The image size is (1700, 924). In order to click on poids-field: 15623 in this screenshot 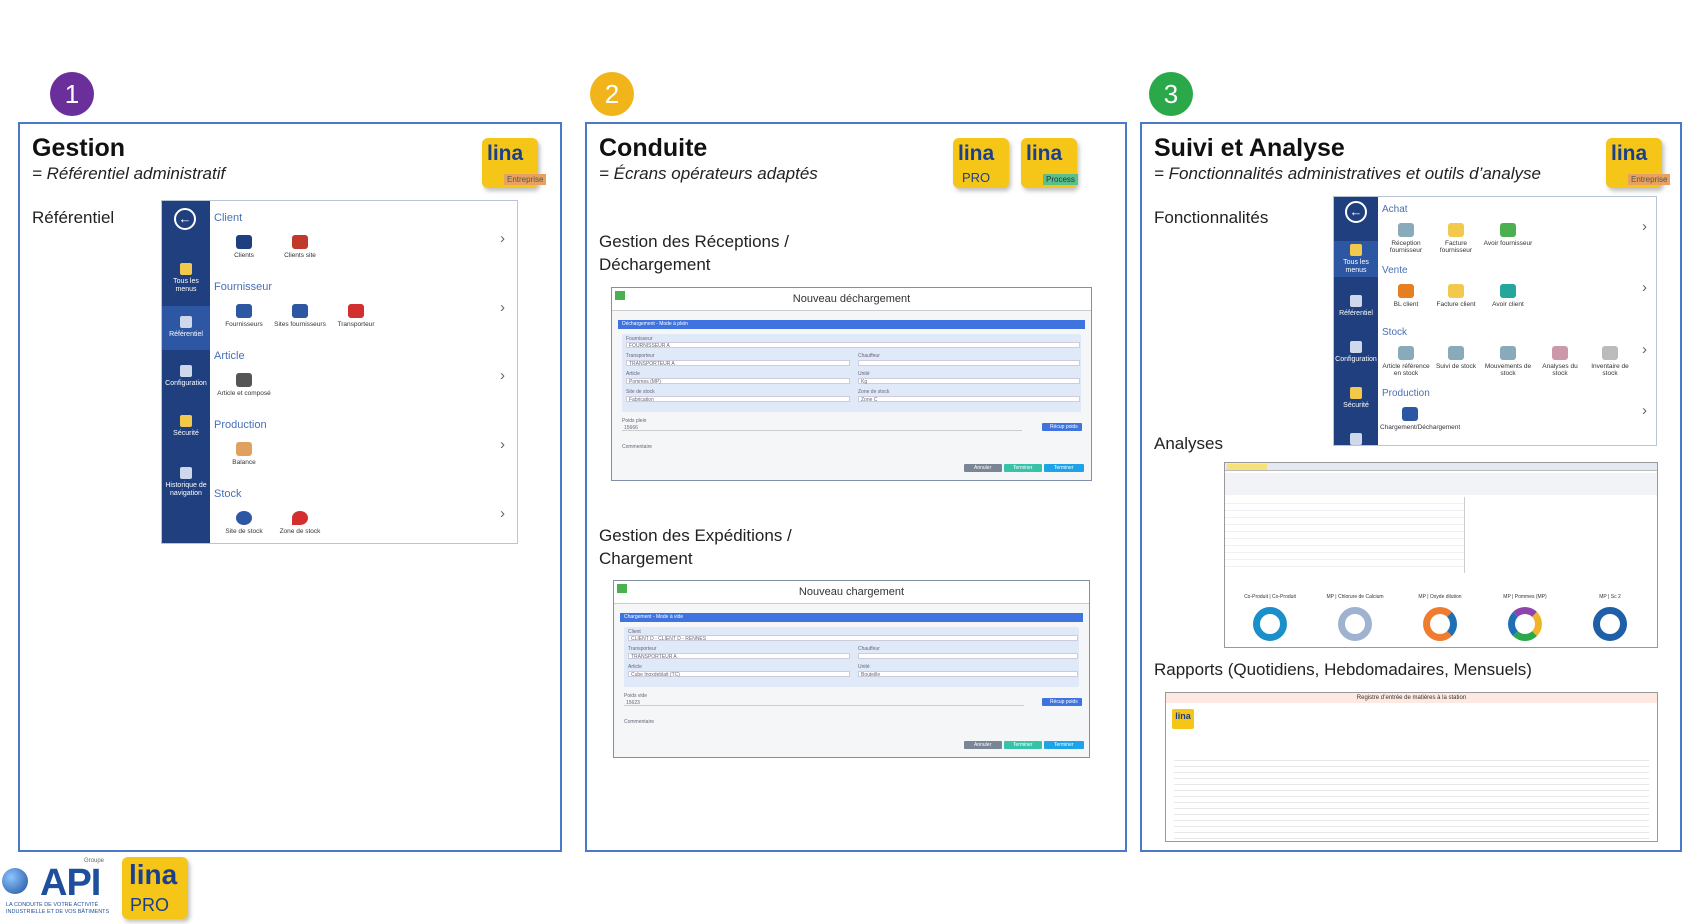, I will do `click(824, 703)`.